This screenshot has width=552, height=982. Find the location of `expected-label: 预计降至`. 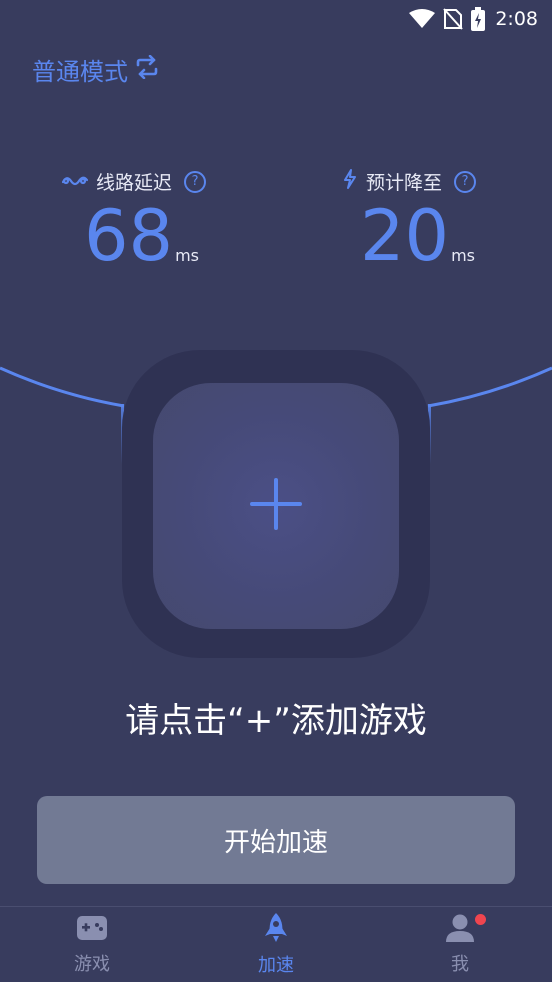

expected-label: 预计降至 is located at coordinates (404, 183).